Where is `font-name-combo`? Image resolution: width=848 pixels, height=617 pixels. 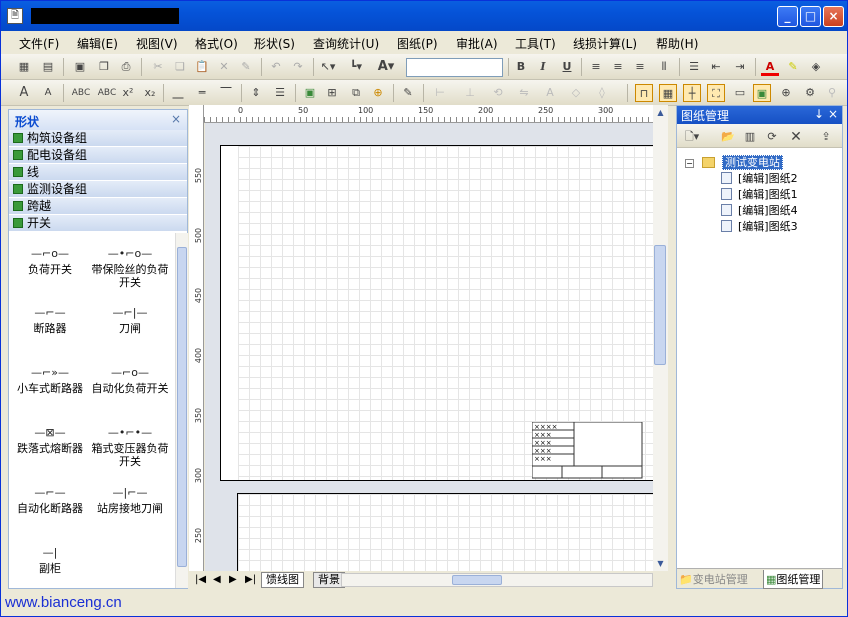 font-name-combo is located at coordinates (454, 67).